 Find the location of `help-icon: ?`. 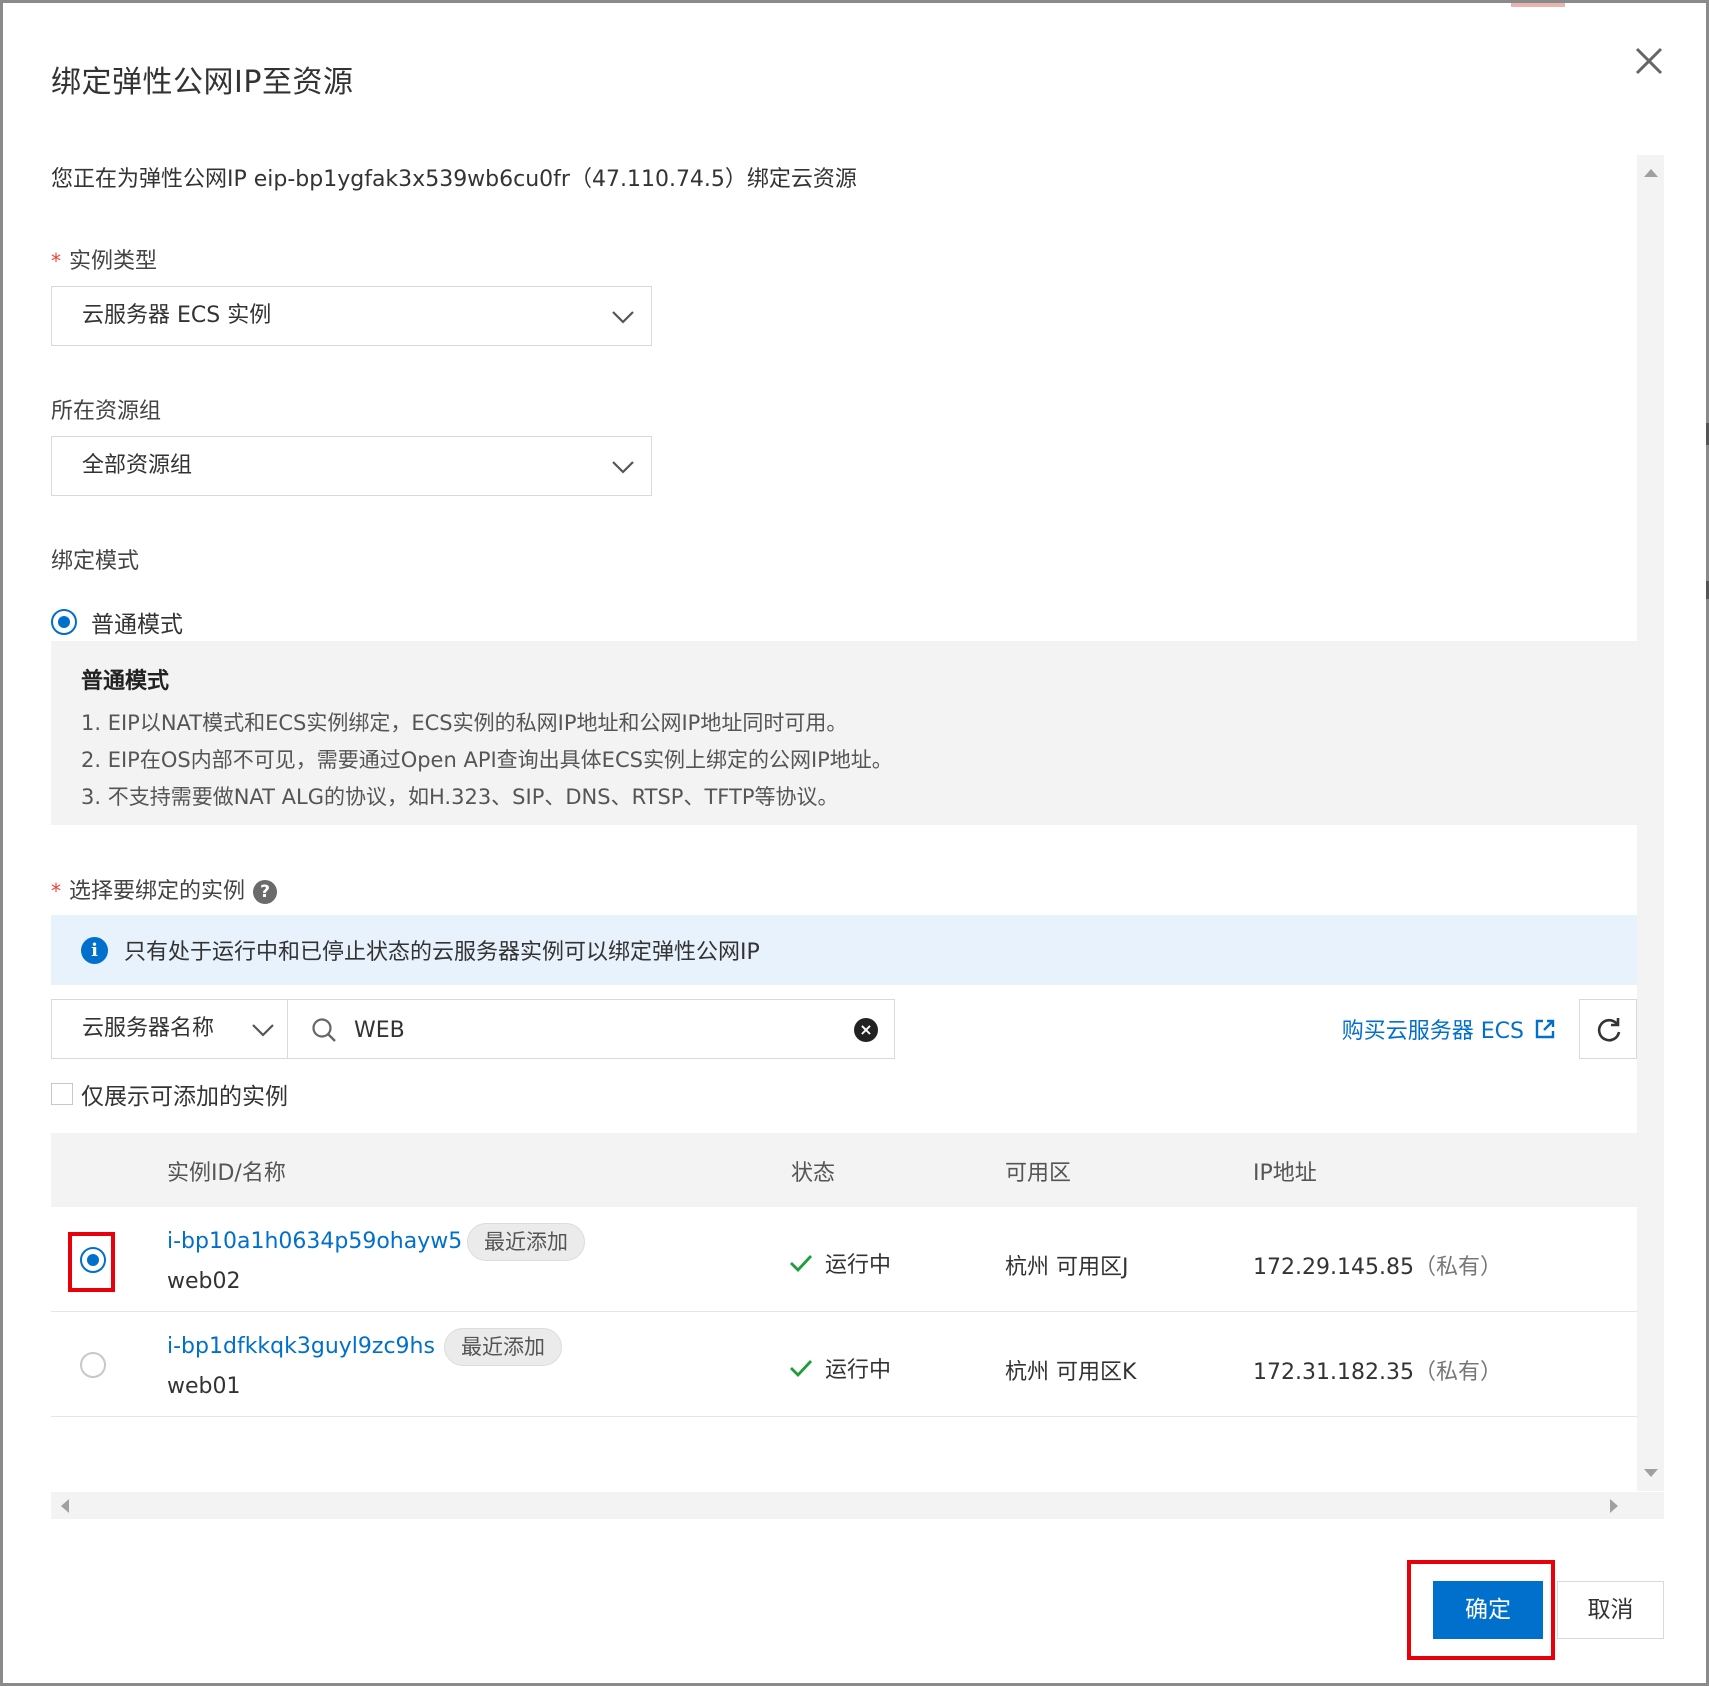

help-icon: ? is located at coordinates (265, 892).